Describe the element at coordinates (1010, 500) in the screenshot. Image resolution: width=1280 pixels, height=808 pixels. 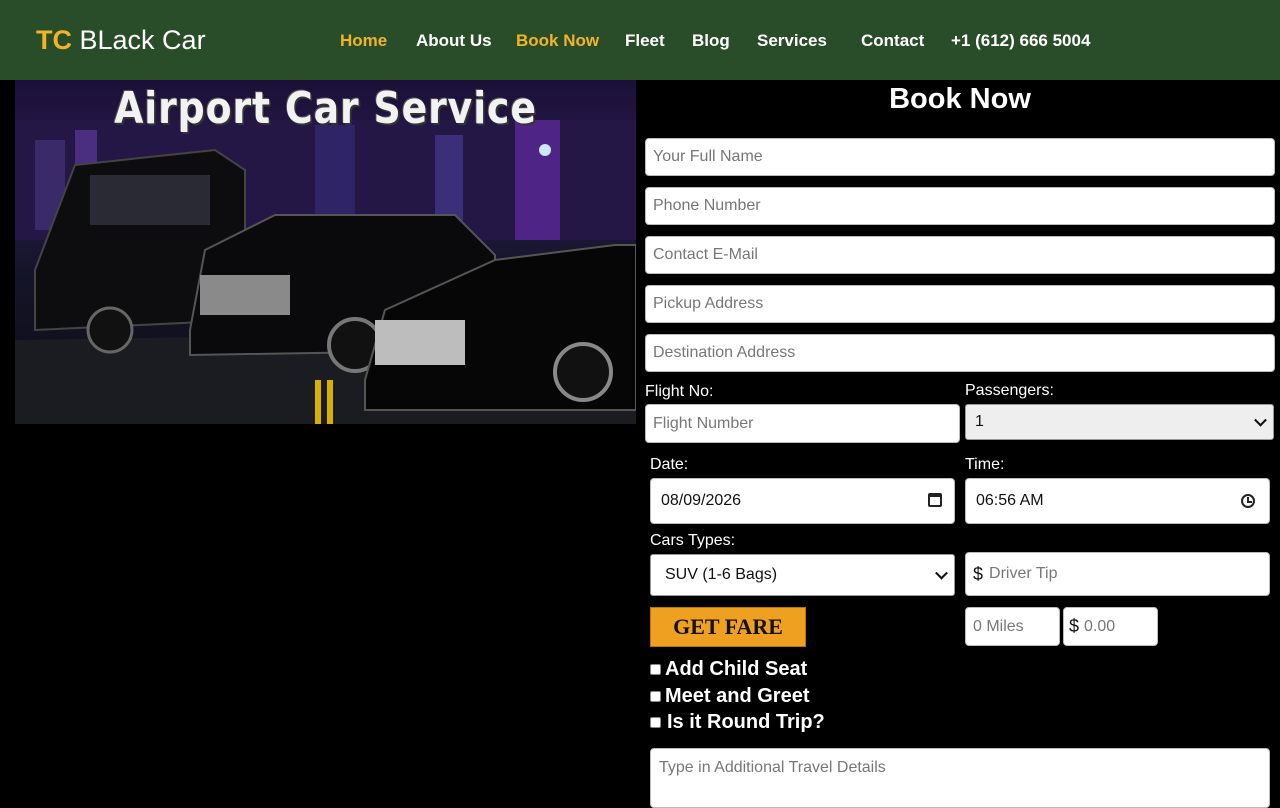
I see `time-value: 06:56 AM` at that location.